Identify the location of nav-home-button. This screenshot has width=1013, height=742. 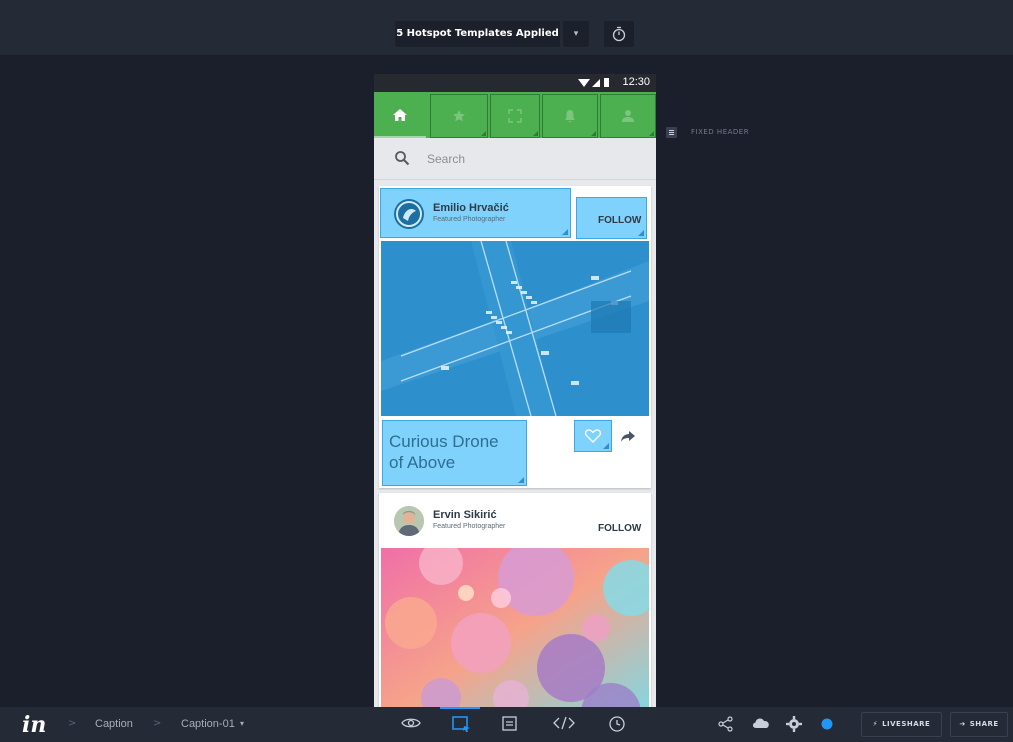
(400, 116).